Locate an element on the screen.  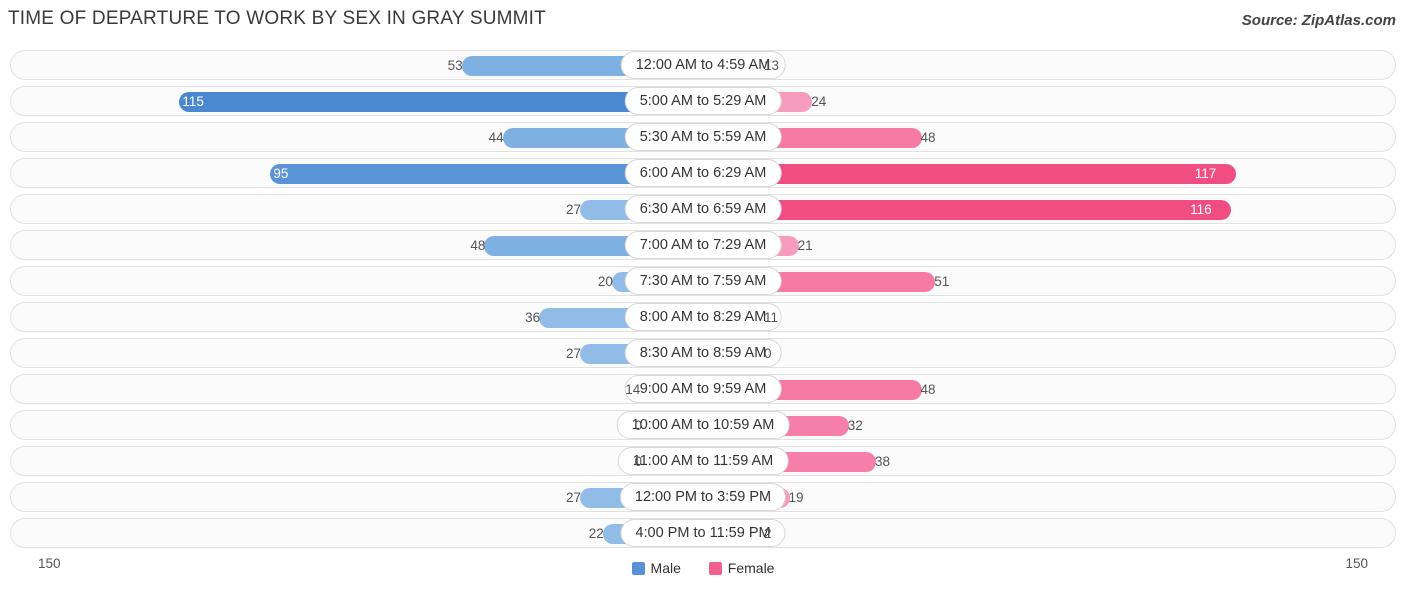
category-label: 8:30 AM to 8:59 AM is located at coordinates (703, 353).